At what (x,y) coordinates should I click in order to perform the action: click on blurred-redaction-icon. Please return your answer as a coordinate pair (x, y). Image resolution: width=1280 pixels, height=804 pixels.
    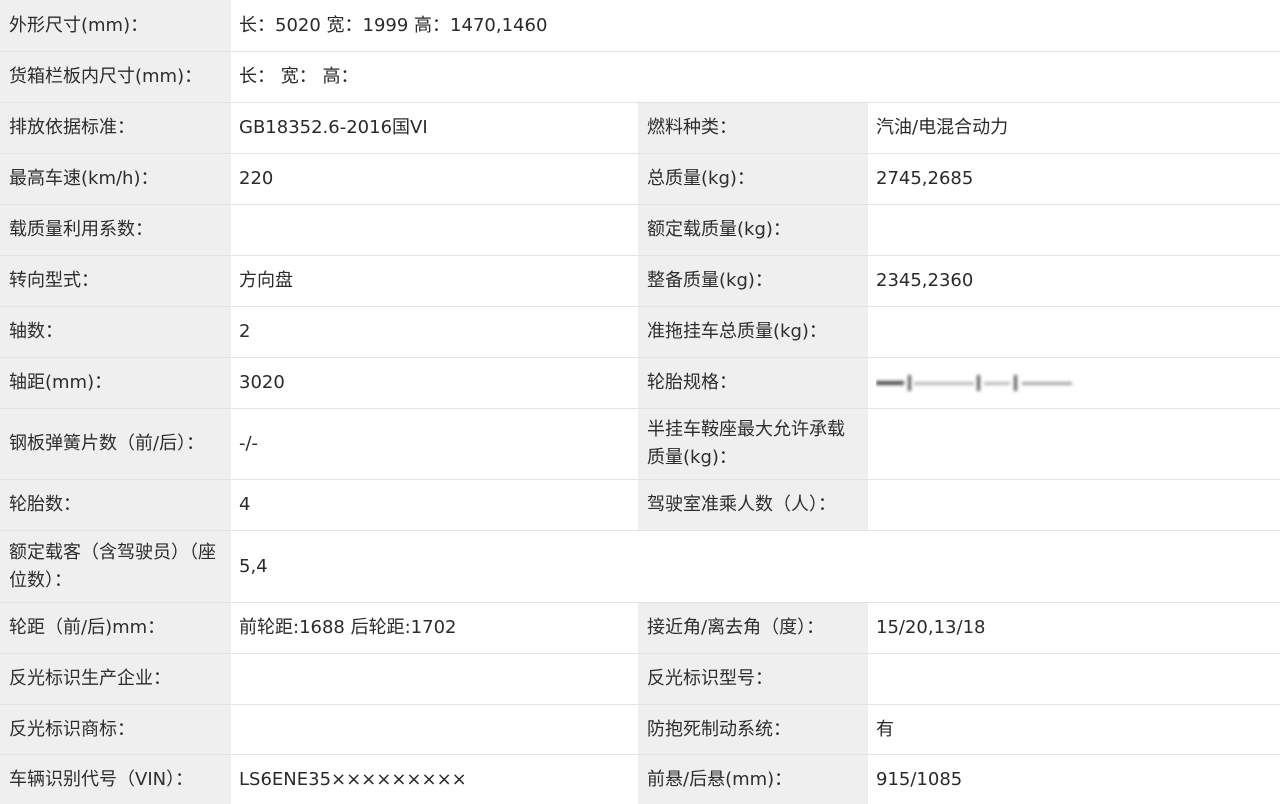
    Looking at the image, I should click on (974, 383).